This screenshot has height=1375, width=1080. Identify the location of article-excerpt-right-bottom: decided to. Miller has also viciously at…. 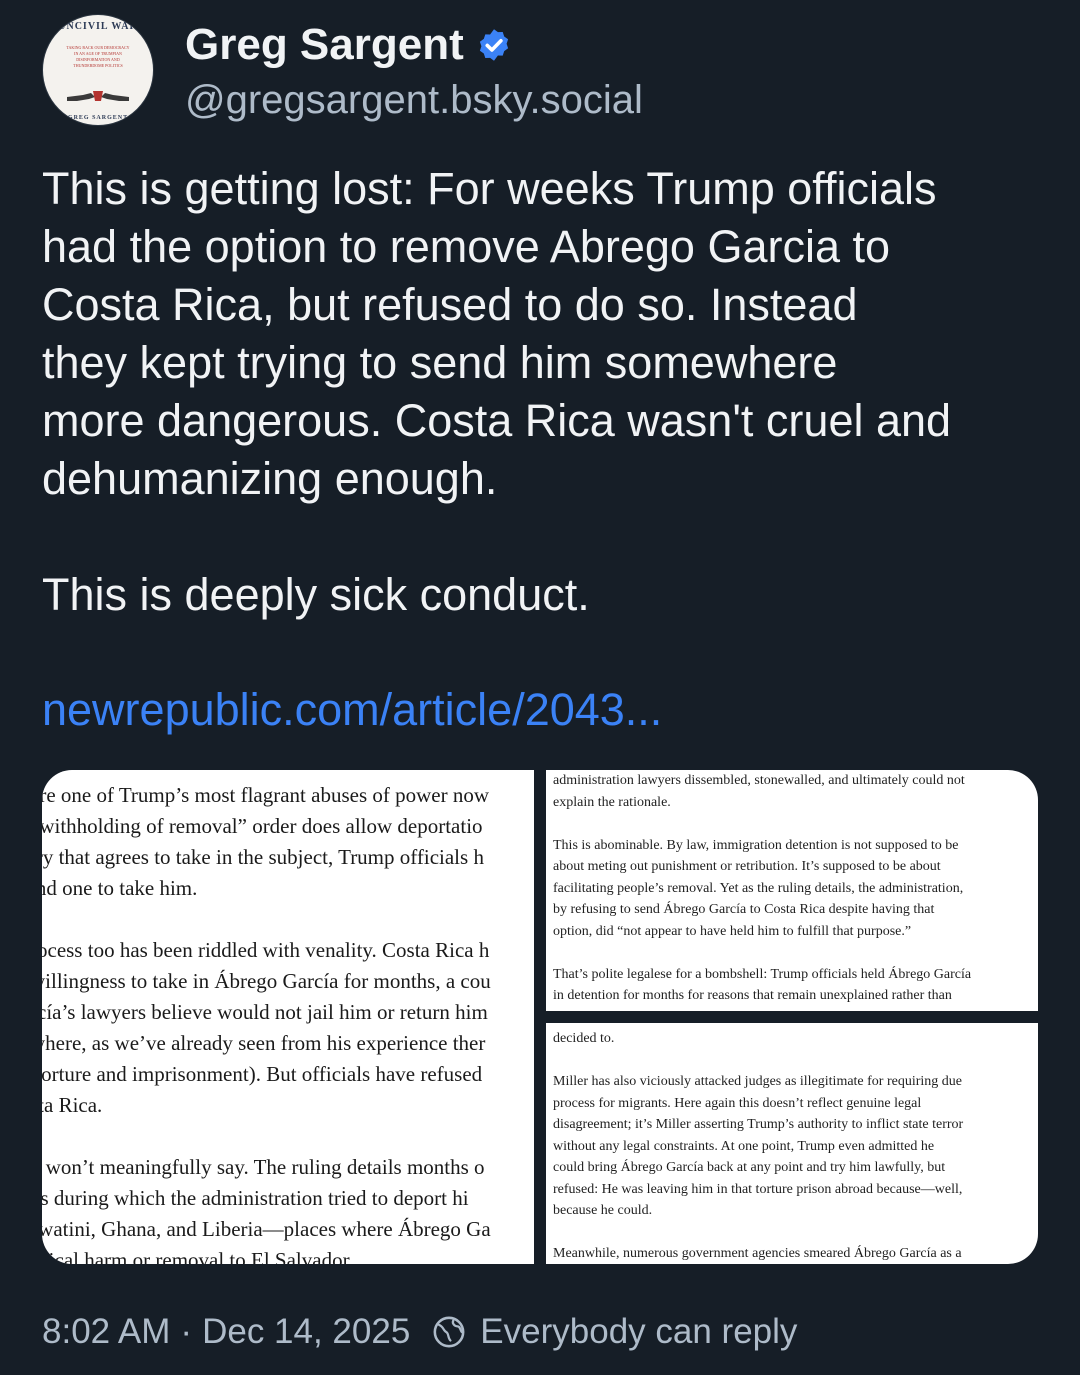
(758, 1146).